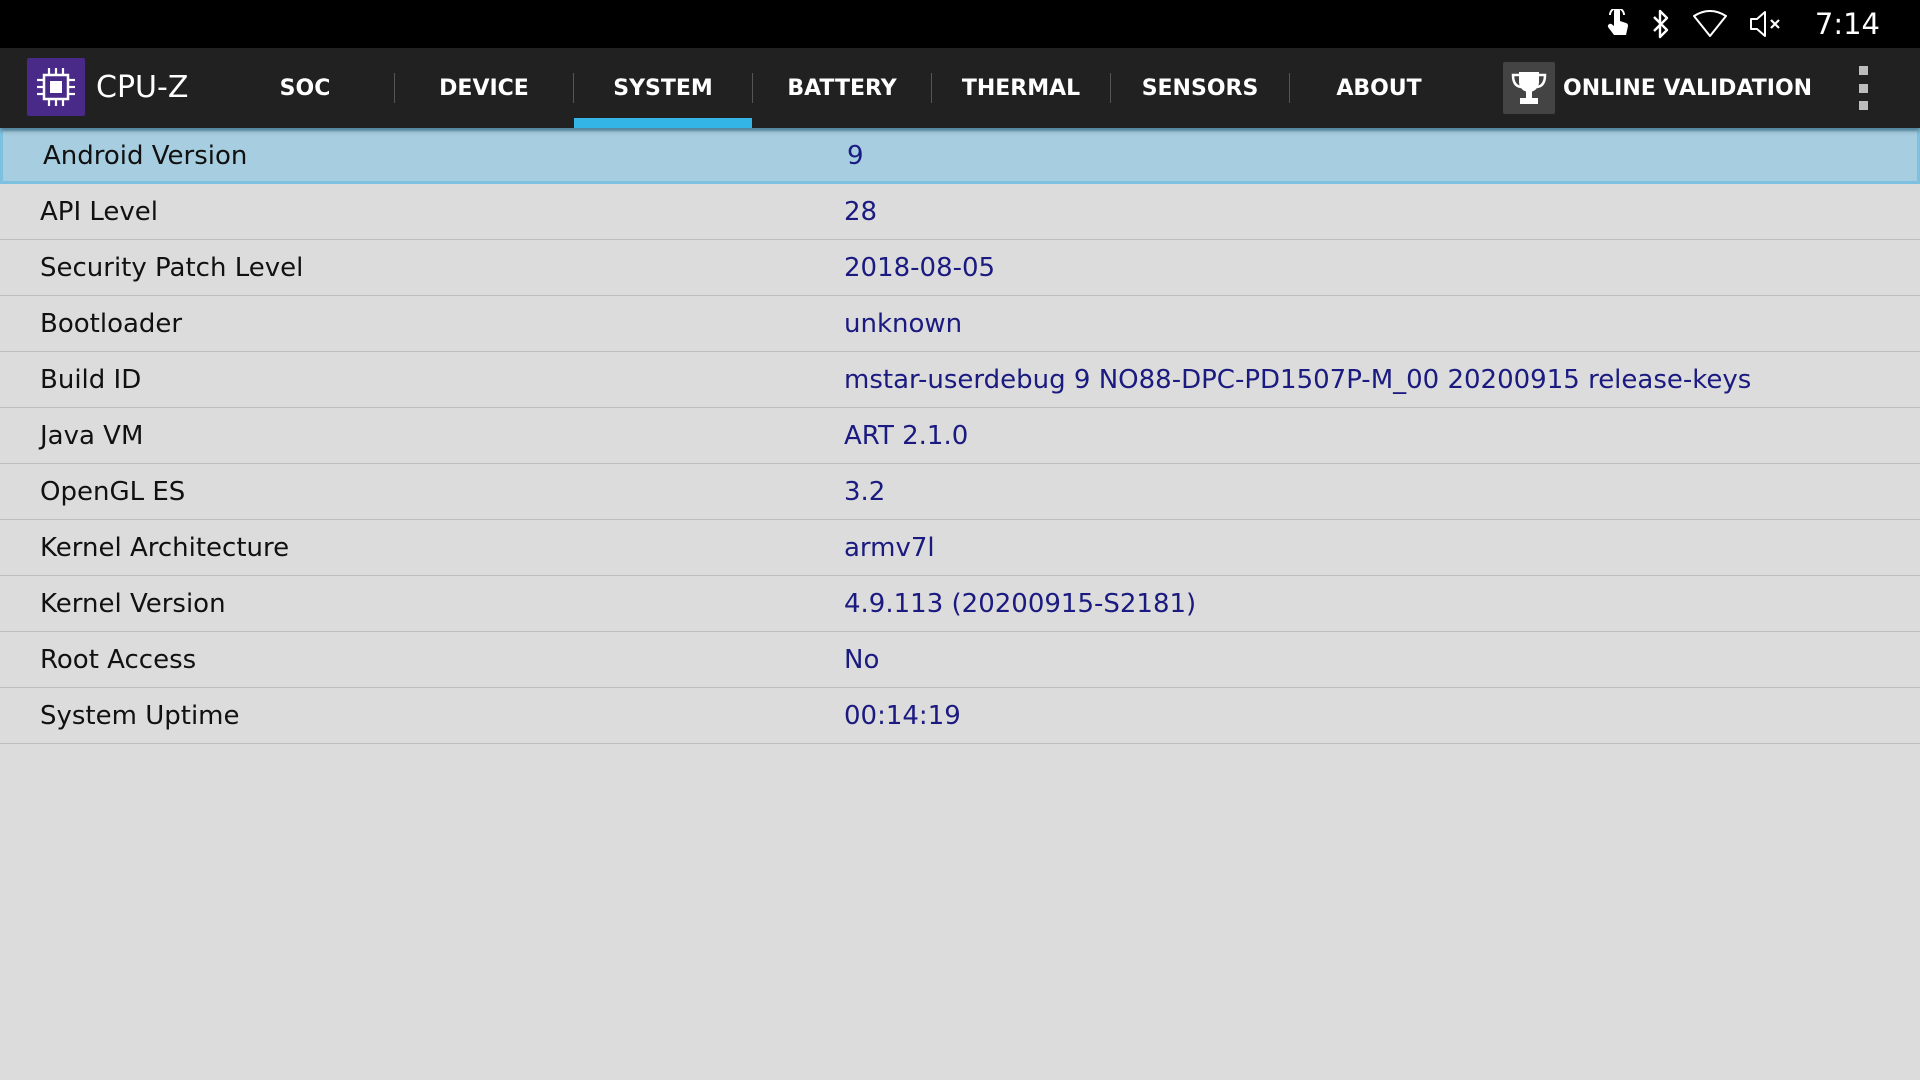 Image resolution: width=1920 pixels, height=1080 pixels. What do you see at coordinates (142, 87) in the screenshot?
I see `app-title: CPU-Z` at bounding box center [142, 87].